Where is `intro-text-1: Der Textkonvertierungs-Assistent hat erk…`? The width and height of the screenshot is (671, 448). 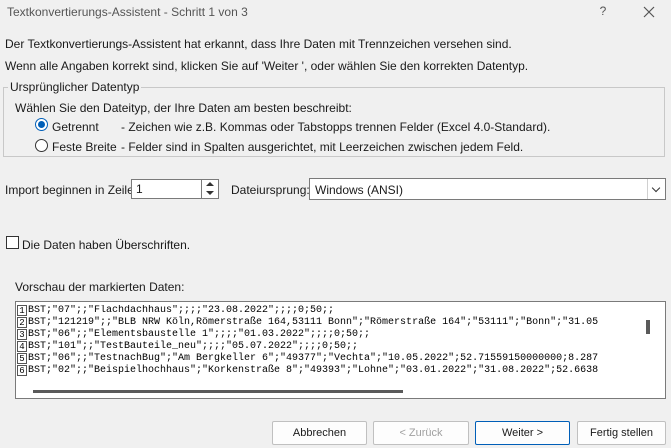
intro-text-1: Der Textkonvertierungs-Assistent hat erk… is located at coordinates (258, 44).